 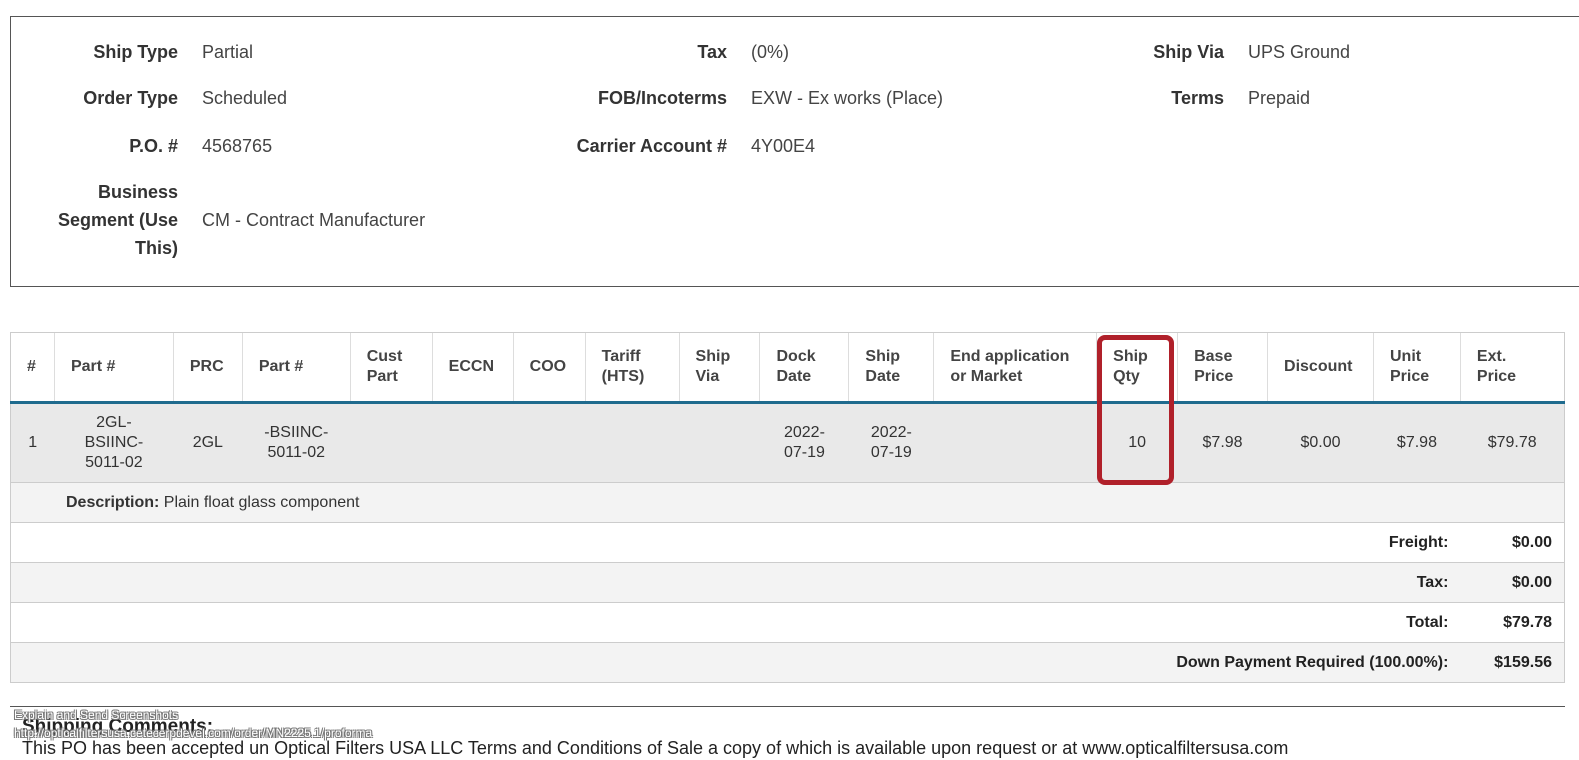 I want to click on description-row: Description: Plain float glass component, so click(x=787, y=502).